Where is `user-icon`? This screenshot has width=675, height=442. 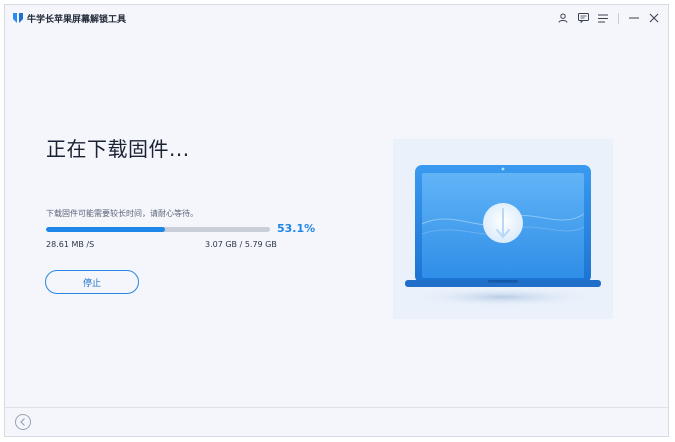
user-icon is located at coordinates (563, 18).